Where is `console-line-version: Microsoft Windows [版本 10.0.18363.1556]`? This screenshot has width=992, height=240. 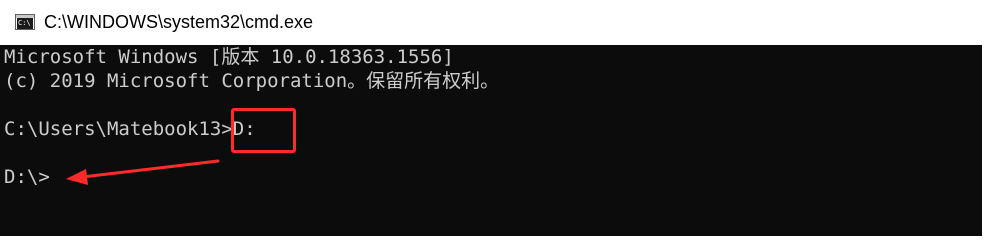 console-line-version: Microsoft Windows [版本 10.0.18363.1556] is located at coordinates (229, 57).